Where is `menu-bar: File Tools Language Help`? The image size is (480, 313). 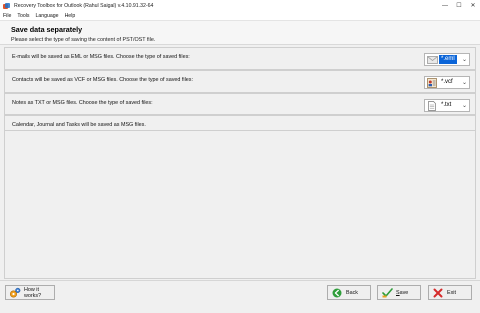
menu-bar: File Tools Language Help is located at coordinates (240, 16).